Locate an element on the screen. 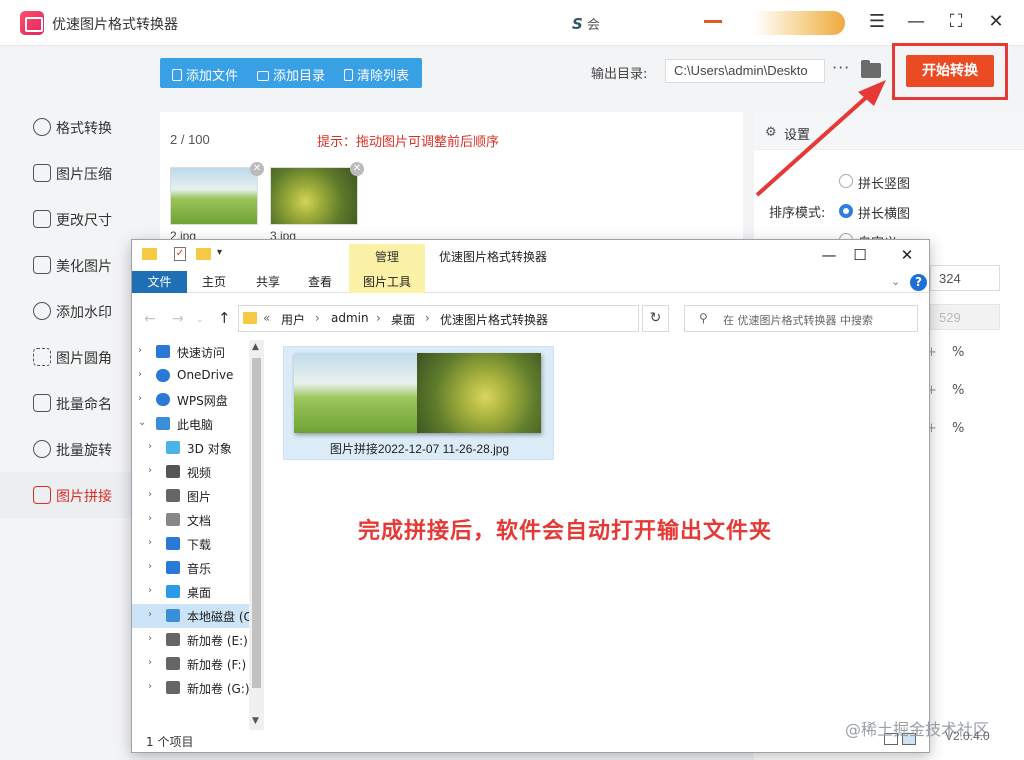  sidebar-item-beautify: 美化图片 is located at coordinates (75, 265).